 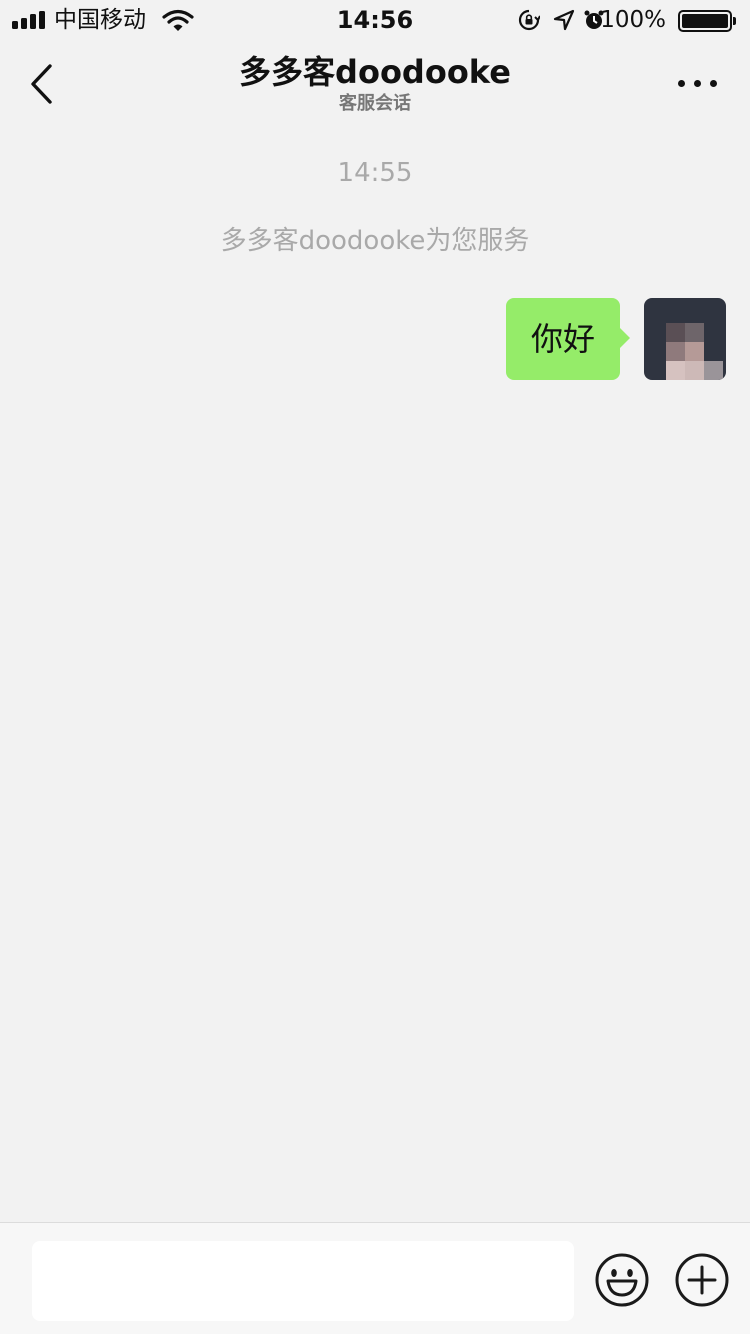 I want to click on status-bar: 中国移动 14:56 100%, so click(x=375, y=20).